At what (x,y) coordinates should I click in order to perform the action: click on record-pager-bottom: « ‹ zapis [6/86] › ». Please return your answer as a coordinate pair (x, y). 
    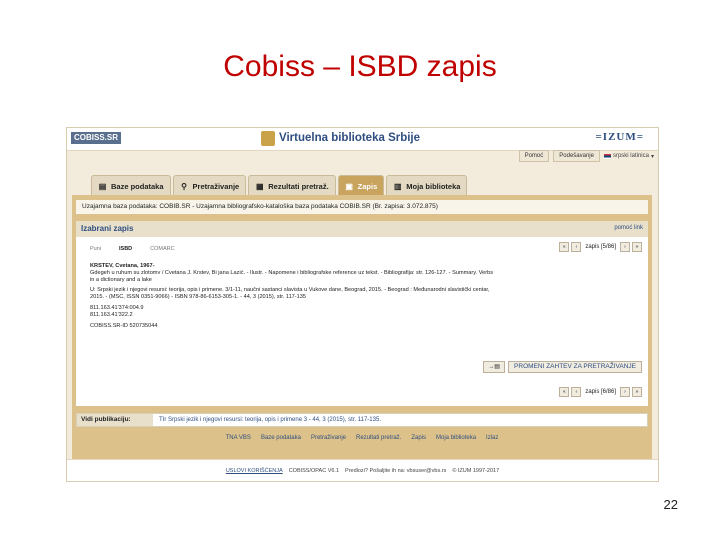
    Looking at the image, I should click on (600, 392).